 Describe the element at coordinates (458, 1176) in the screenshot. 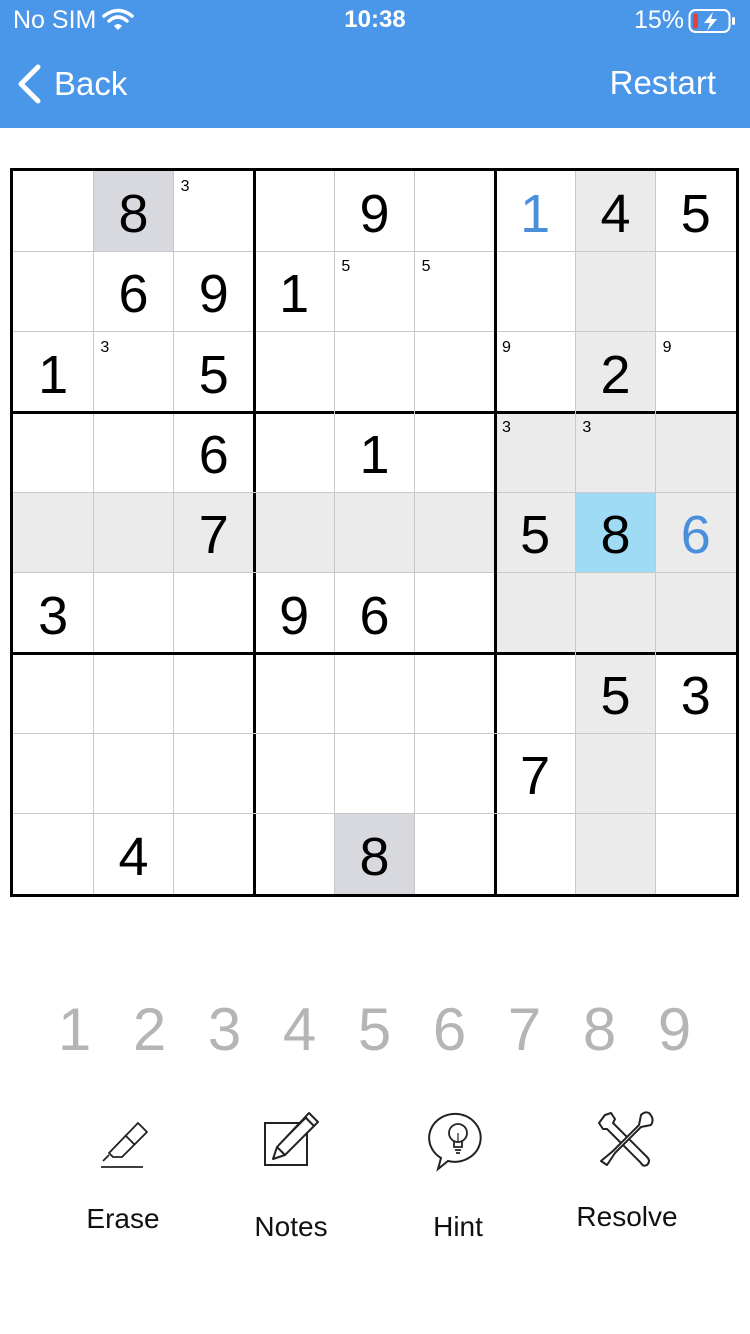

I see `hint-button: Hint` at that location.